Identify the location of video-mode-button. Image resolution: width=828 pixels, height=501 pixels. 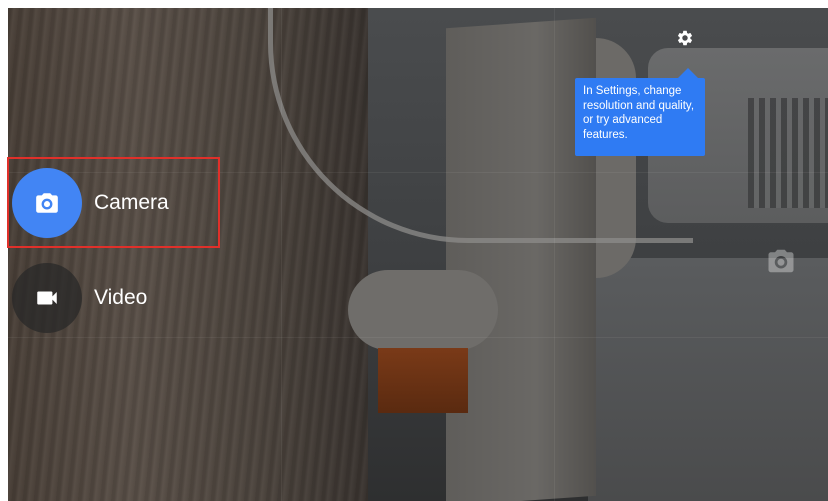
(47, 298).